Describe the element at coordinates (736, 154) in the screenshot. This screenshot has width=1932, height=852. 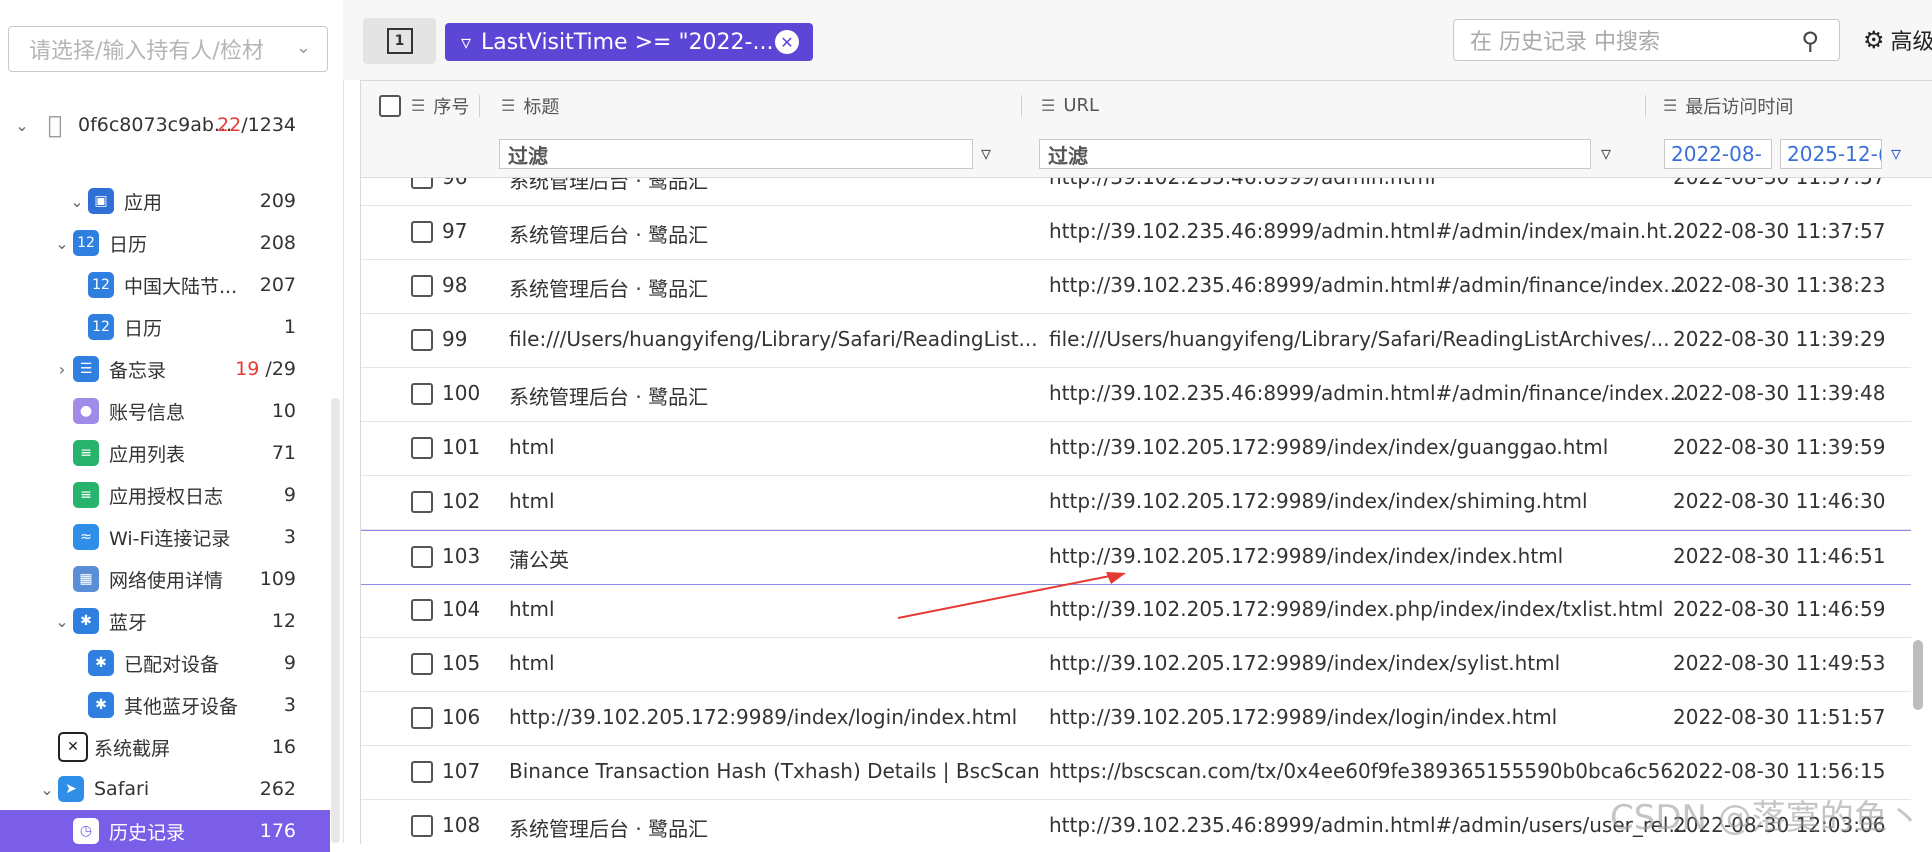
I see `title-filter-input: 过滤` at that location.